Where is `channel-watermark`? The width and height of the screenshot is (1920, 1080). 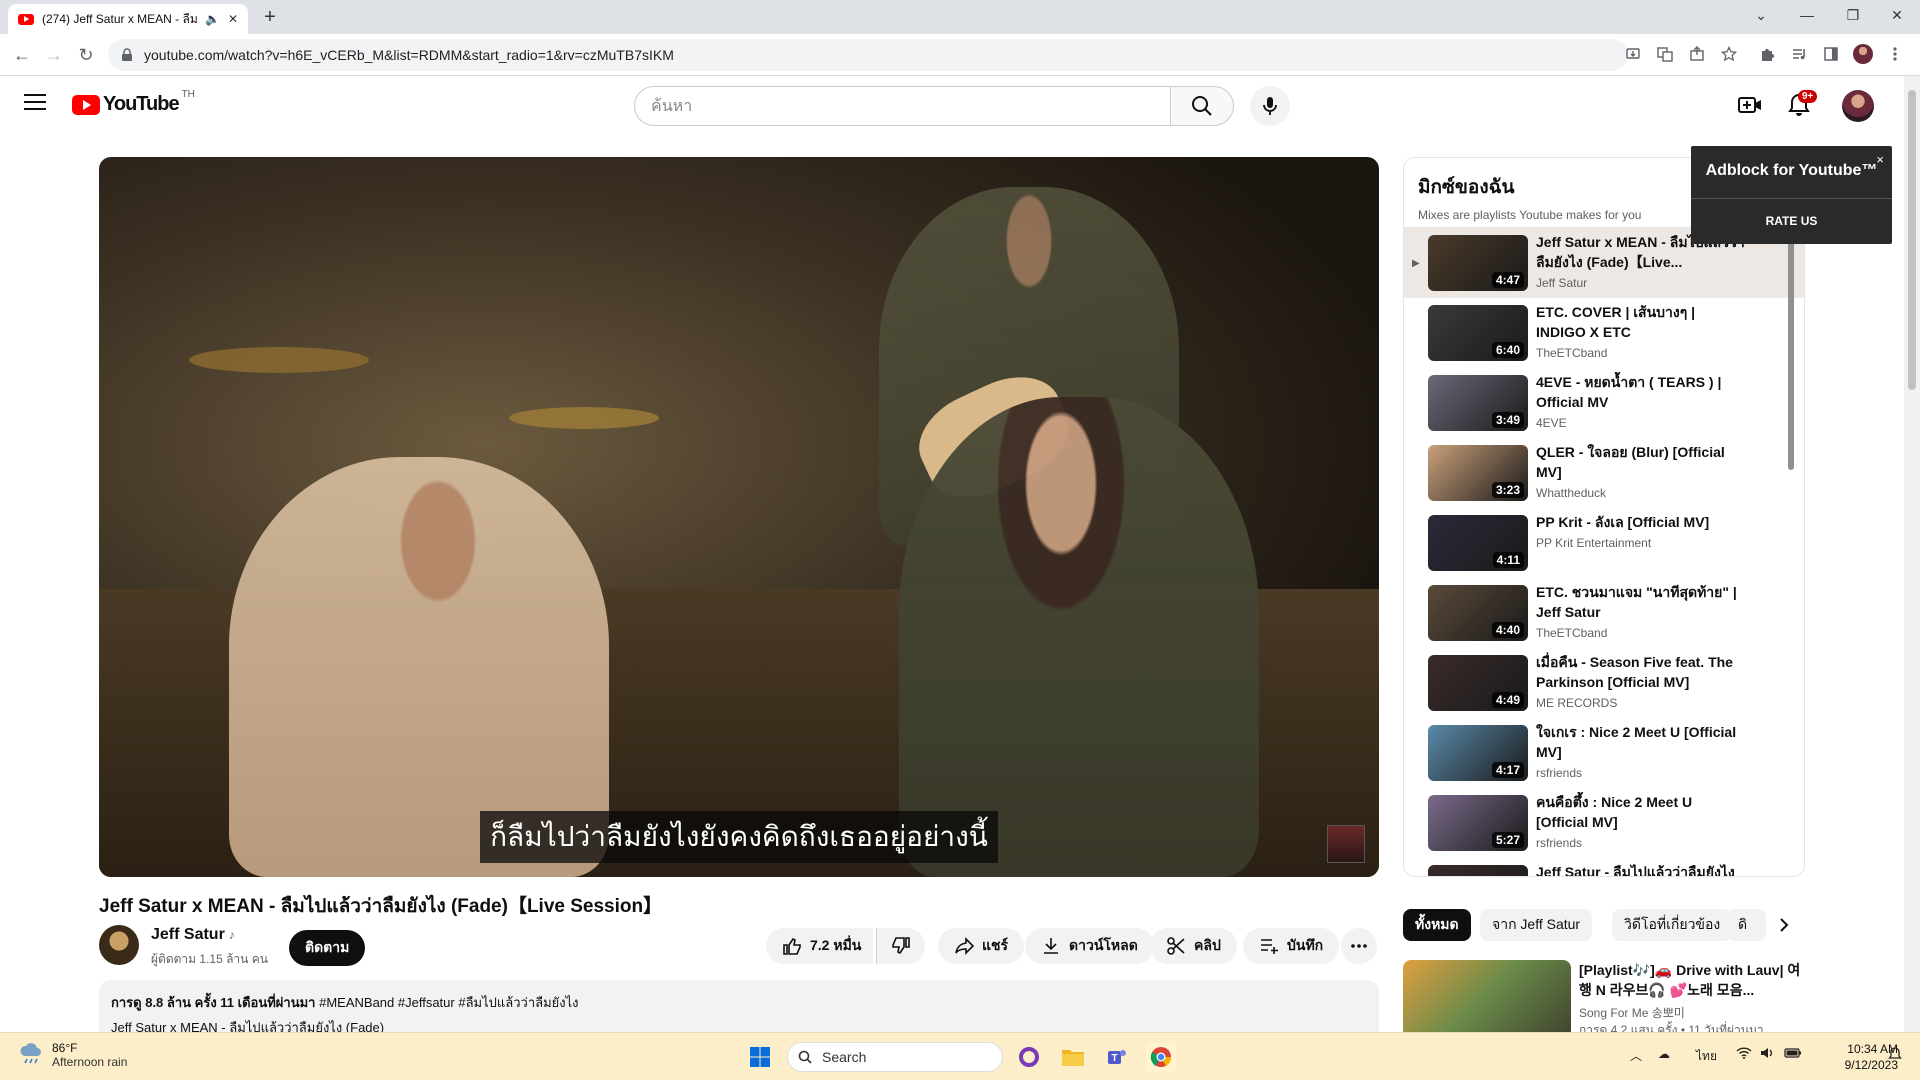 channel-watermark is located at coordinates (1346, 844).